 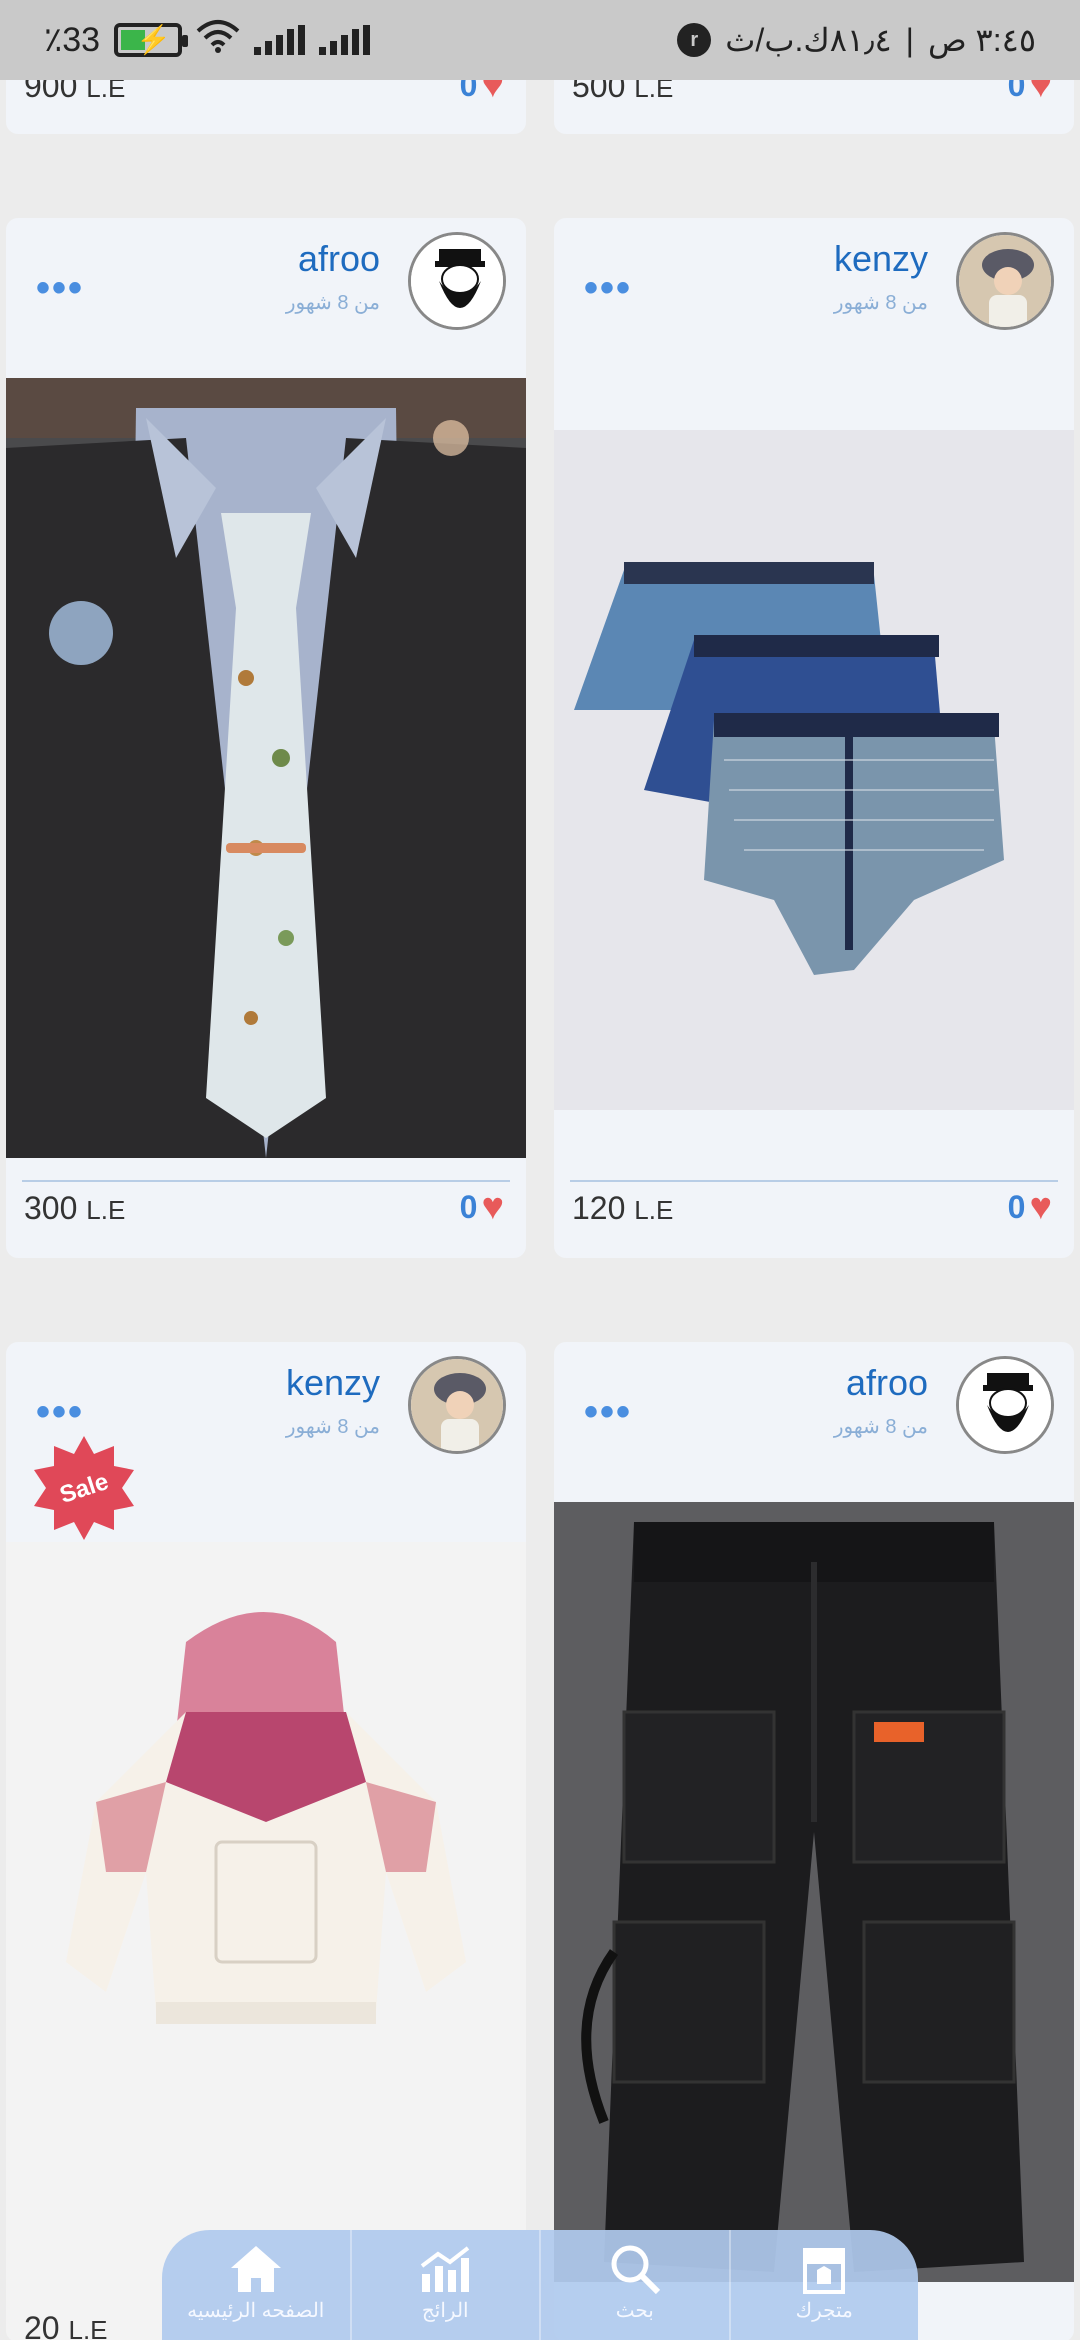 I want to click on nav-label: الصفحه الرئيسيه, so click(x=256, y=2311).